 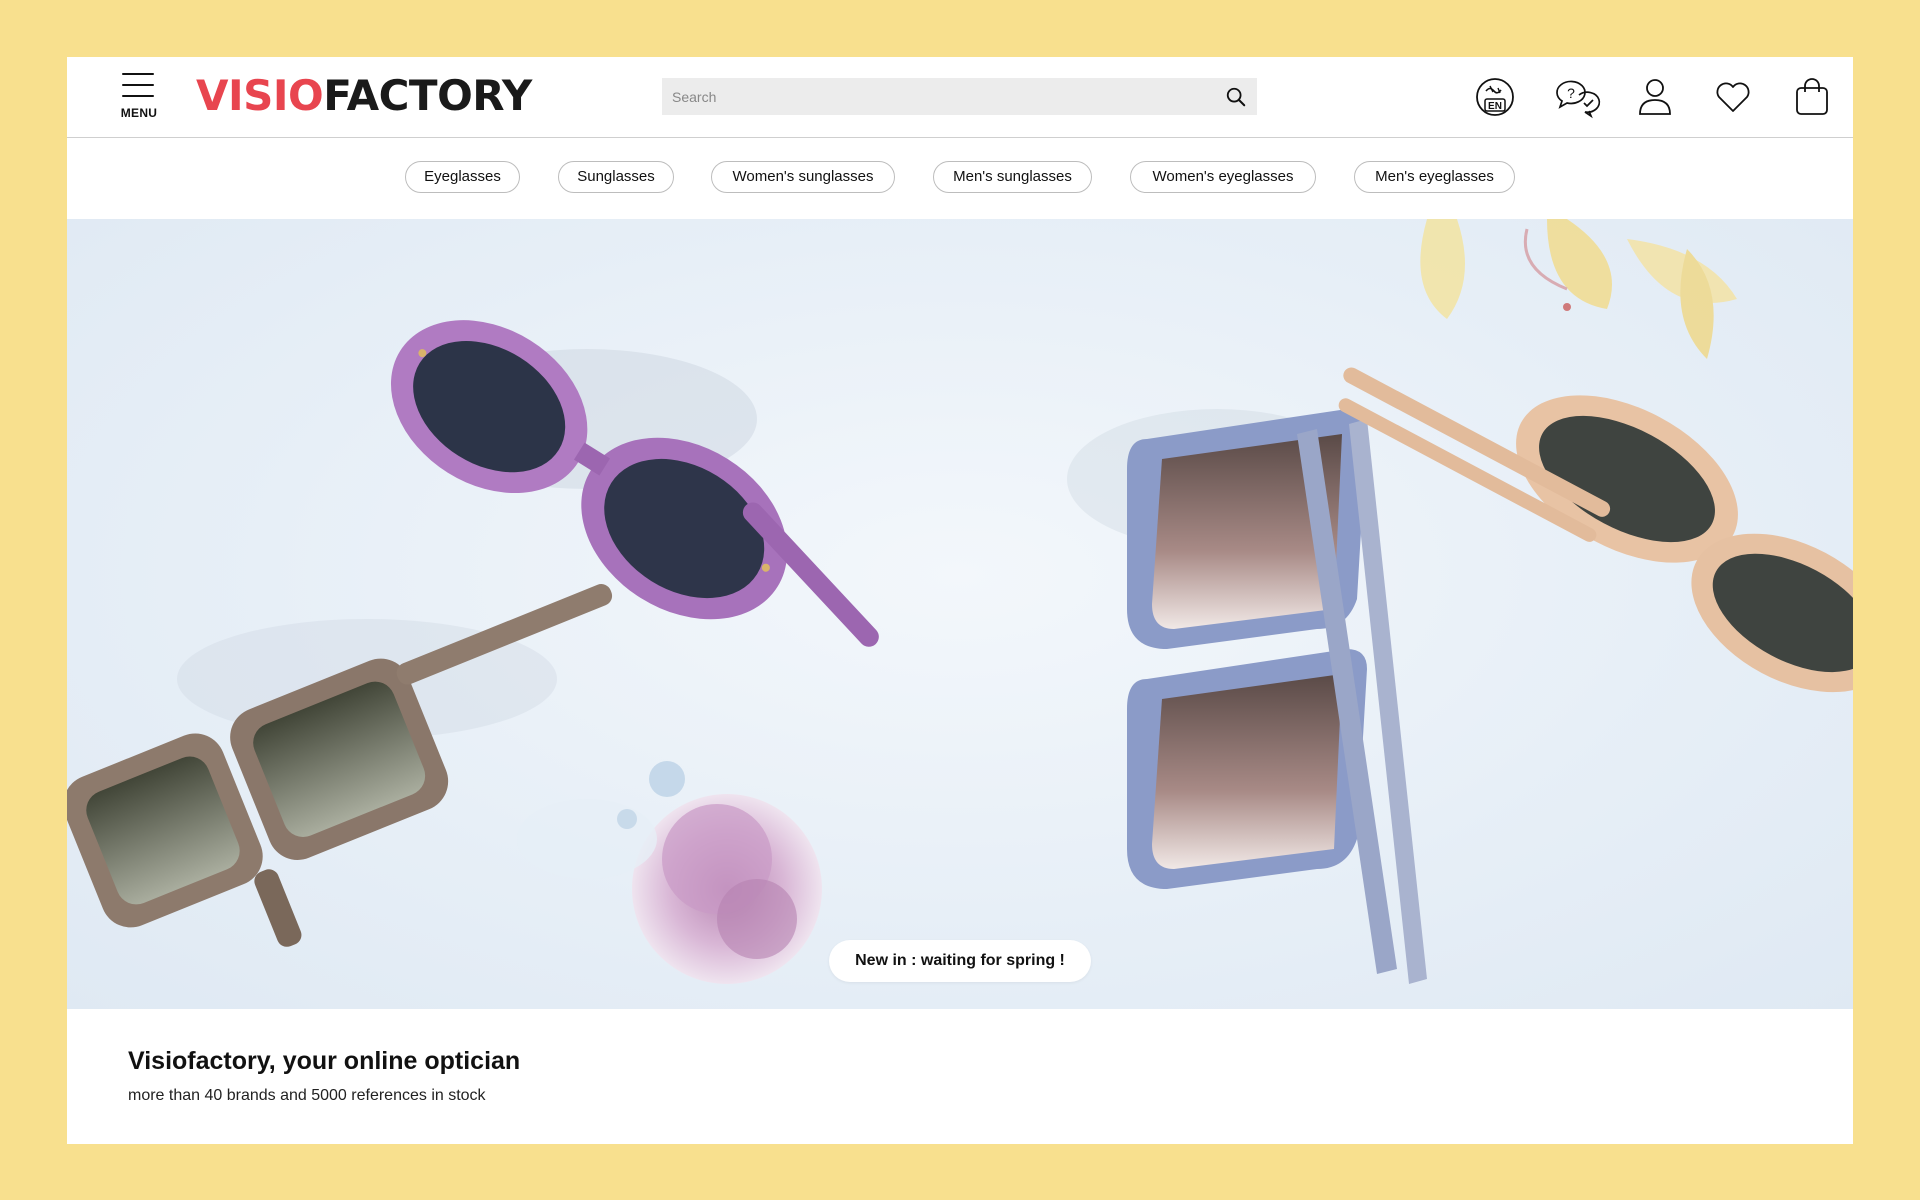 I want to click on cart-button, so click(x=1812, y=97).